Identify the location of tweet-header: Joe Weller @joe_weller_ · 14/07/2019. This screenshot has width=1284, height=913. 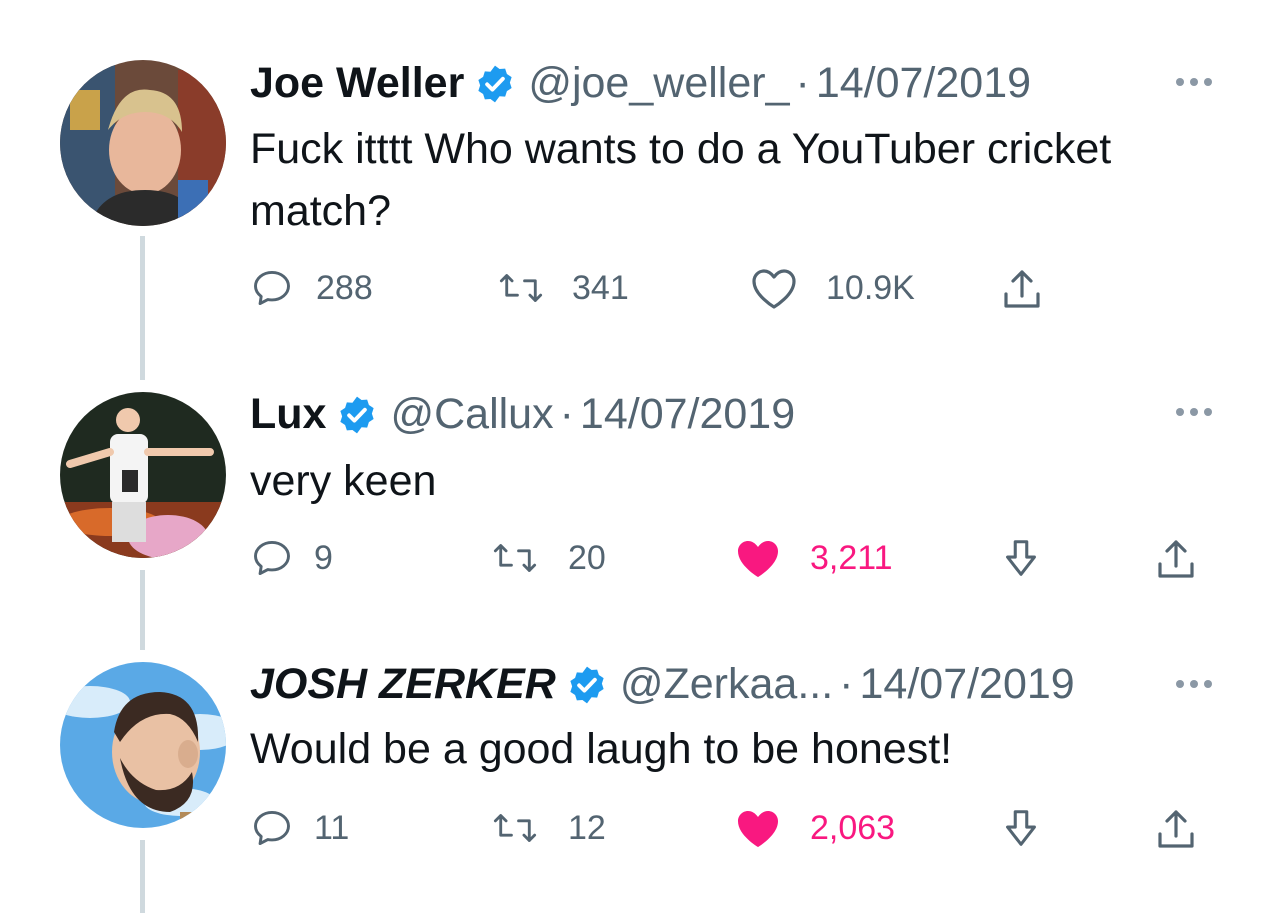
(640, 83).